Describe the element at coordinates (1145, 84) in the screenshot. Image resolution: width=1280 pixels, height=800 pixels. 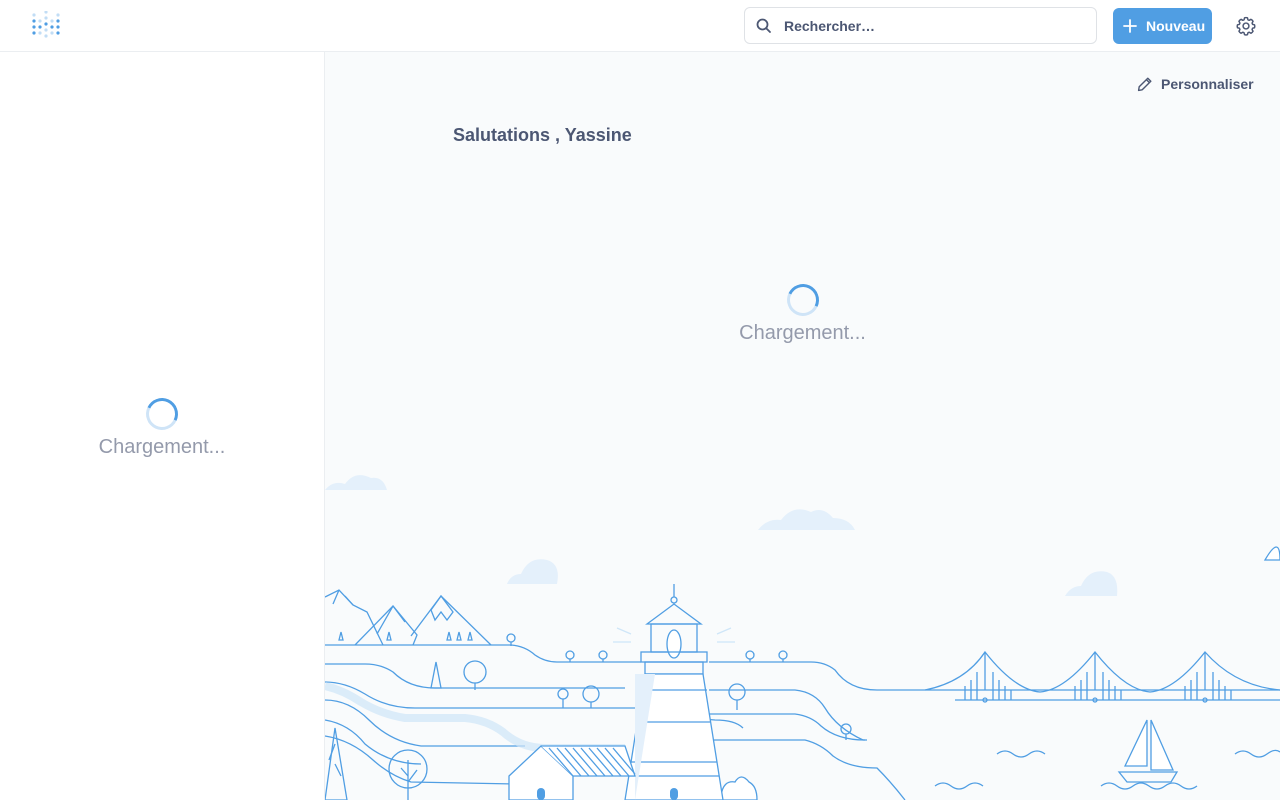
I see `pencil-icon` at that location.